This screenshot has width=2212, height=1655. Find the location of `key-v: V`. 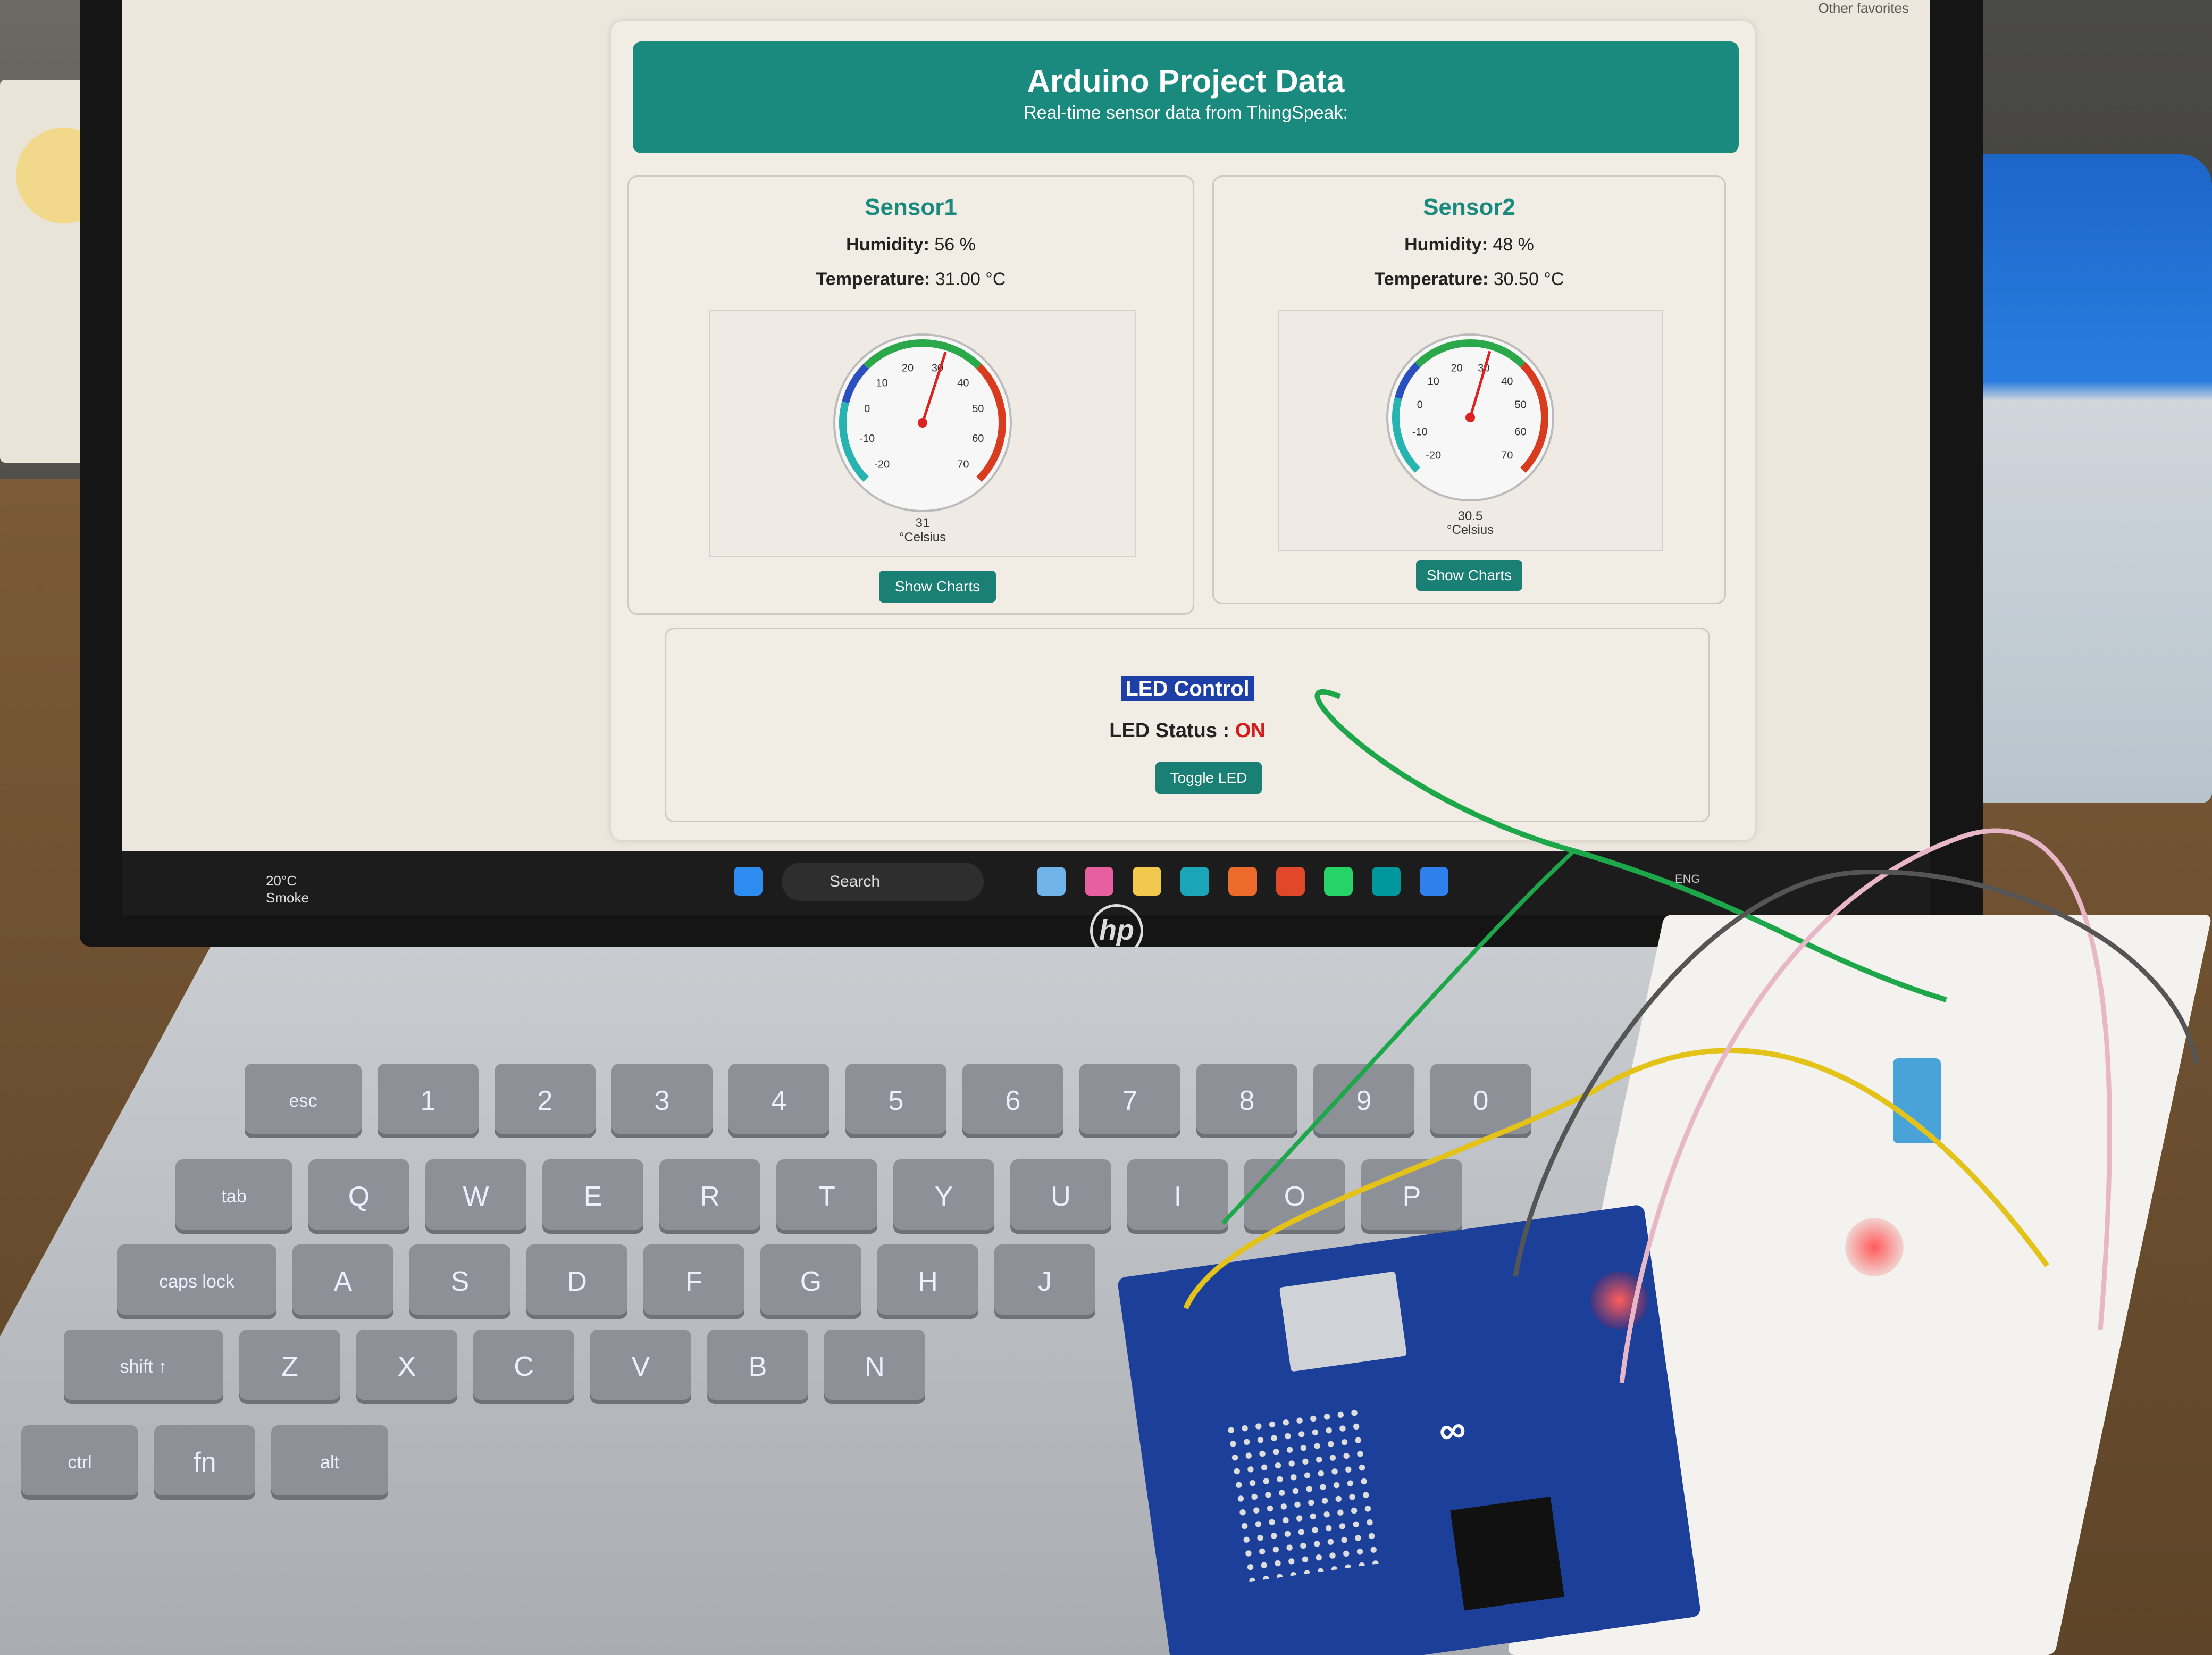

key-v: V is located at coordinates (640, 1367).